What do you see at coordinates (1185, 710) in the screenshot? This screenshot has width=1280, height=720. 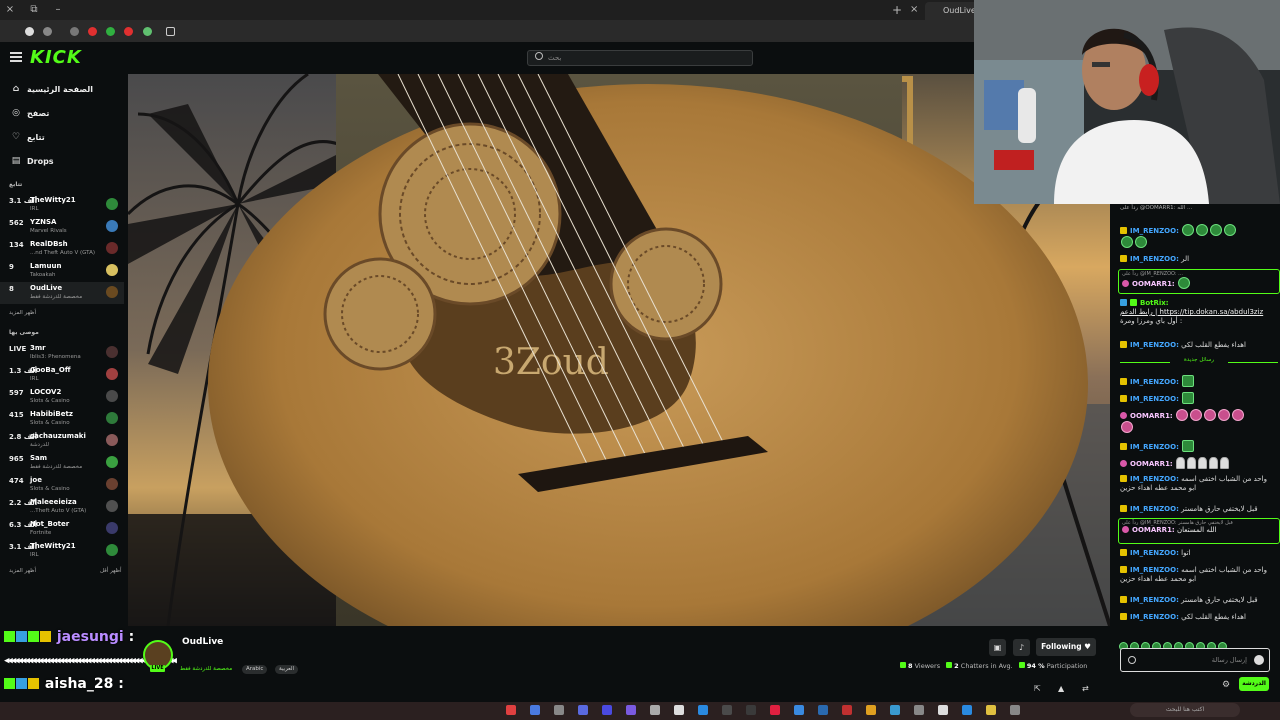 I see `taskbar-search: اكتب هنا للبحث` at bounding box center [1185, 710].